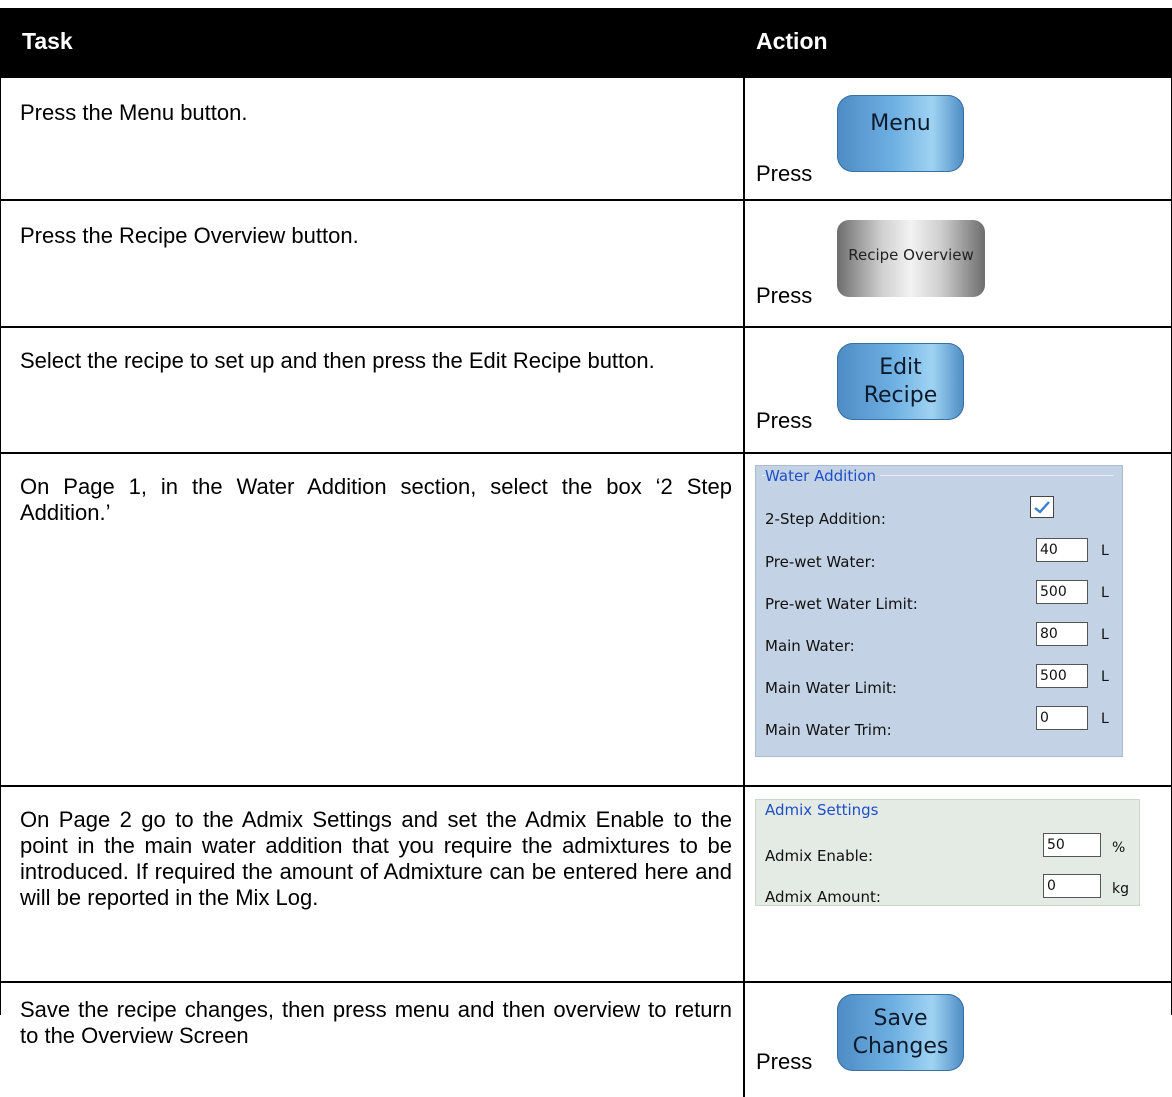 This screenshot has height=1097, width=1172. What do you see at coordinates (900, 395) in the screenshot?
I see `edit-recipe-button-line2: Recipe` at bounding box center [900, 395].